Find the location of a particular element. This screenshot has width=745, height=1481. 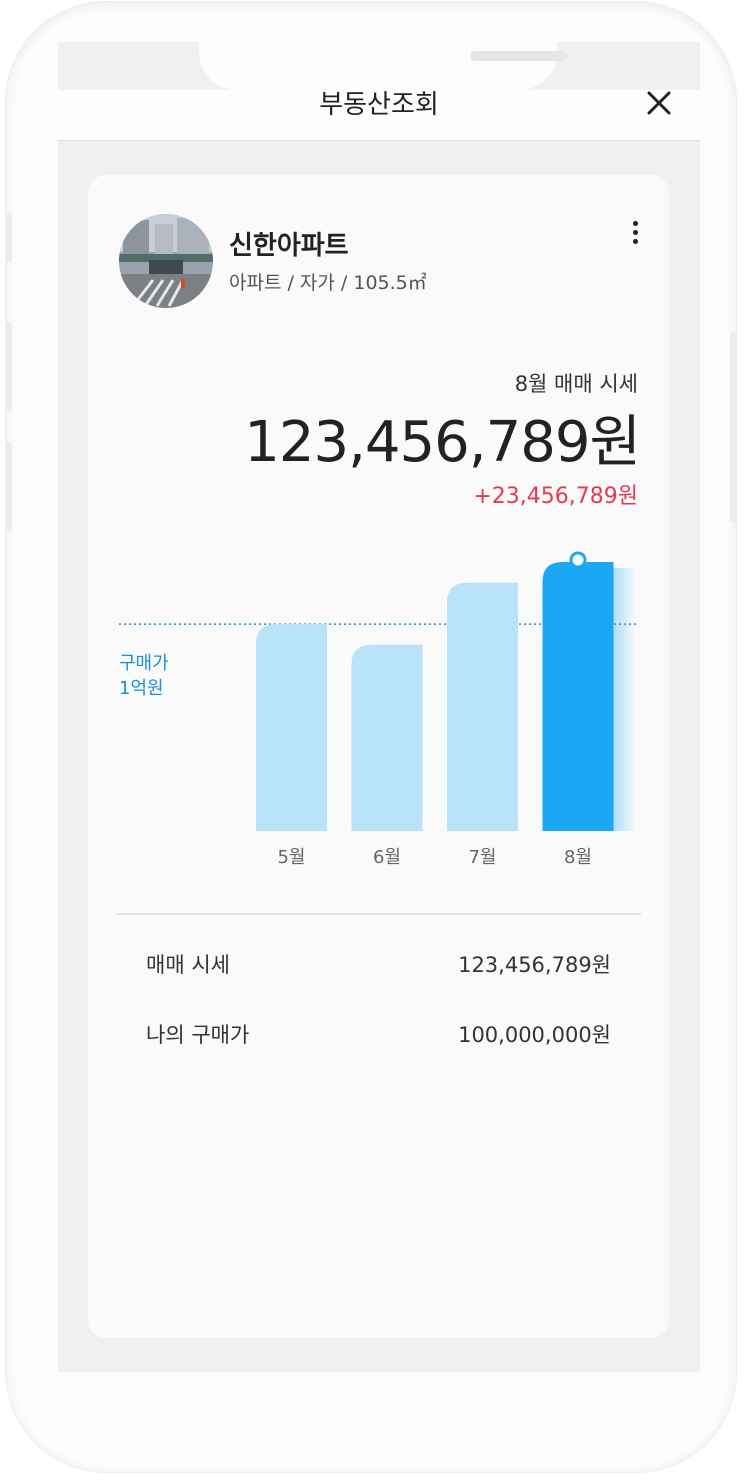

close-button is located at coordinates (658, 106).